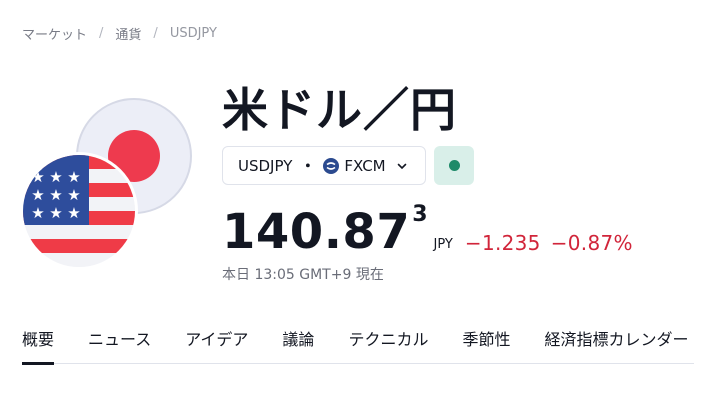  I want to click on breadcrumb-current: USDJPY, so click(193, 33).